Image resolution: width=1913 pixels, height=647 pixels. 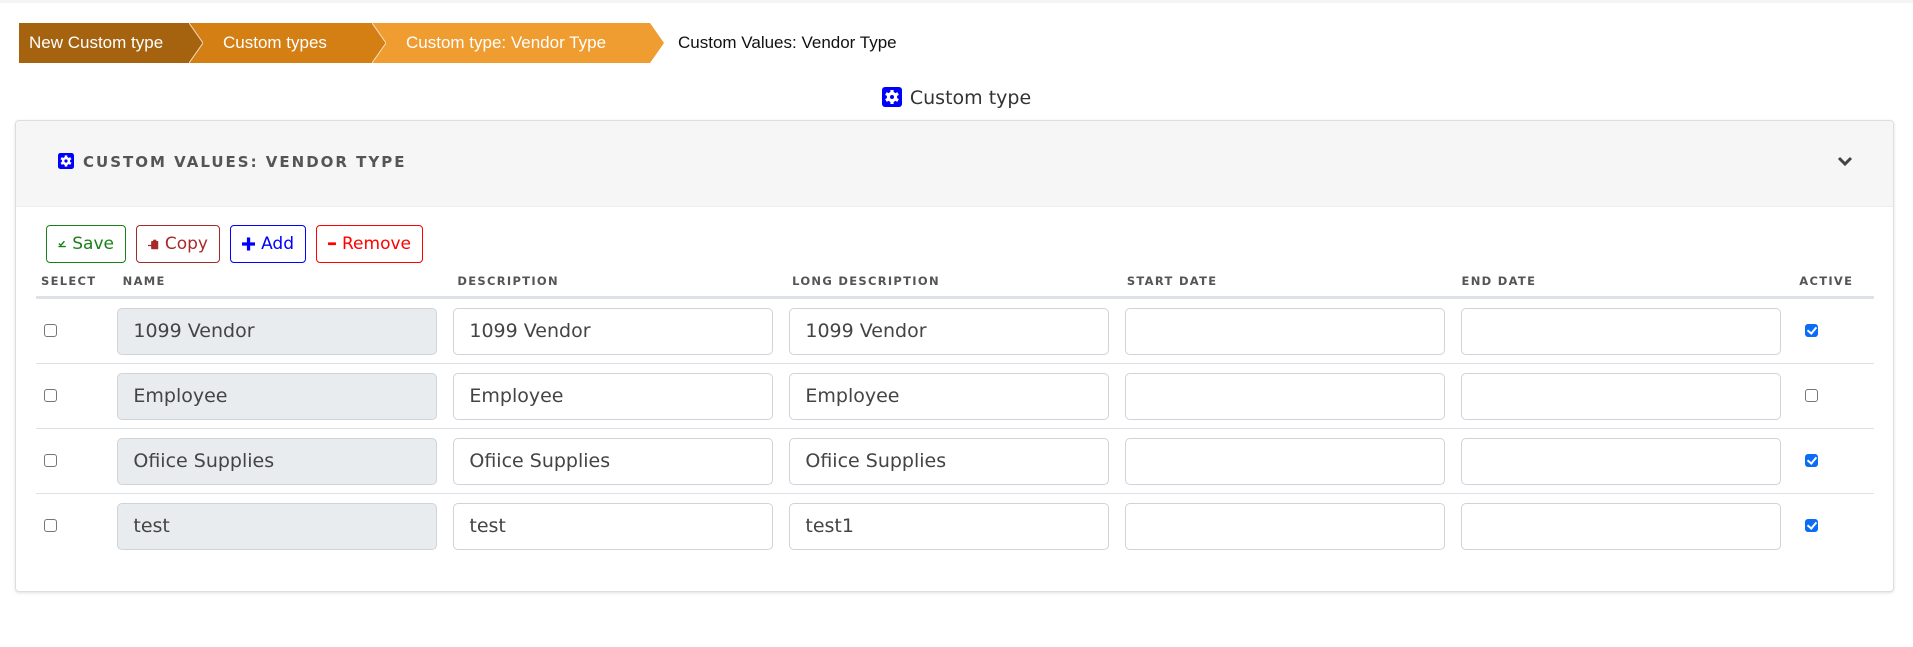 I want to click on remove-button: Remove, so click(x=369, y=244).